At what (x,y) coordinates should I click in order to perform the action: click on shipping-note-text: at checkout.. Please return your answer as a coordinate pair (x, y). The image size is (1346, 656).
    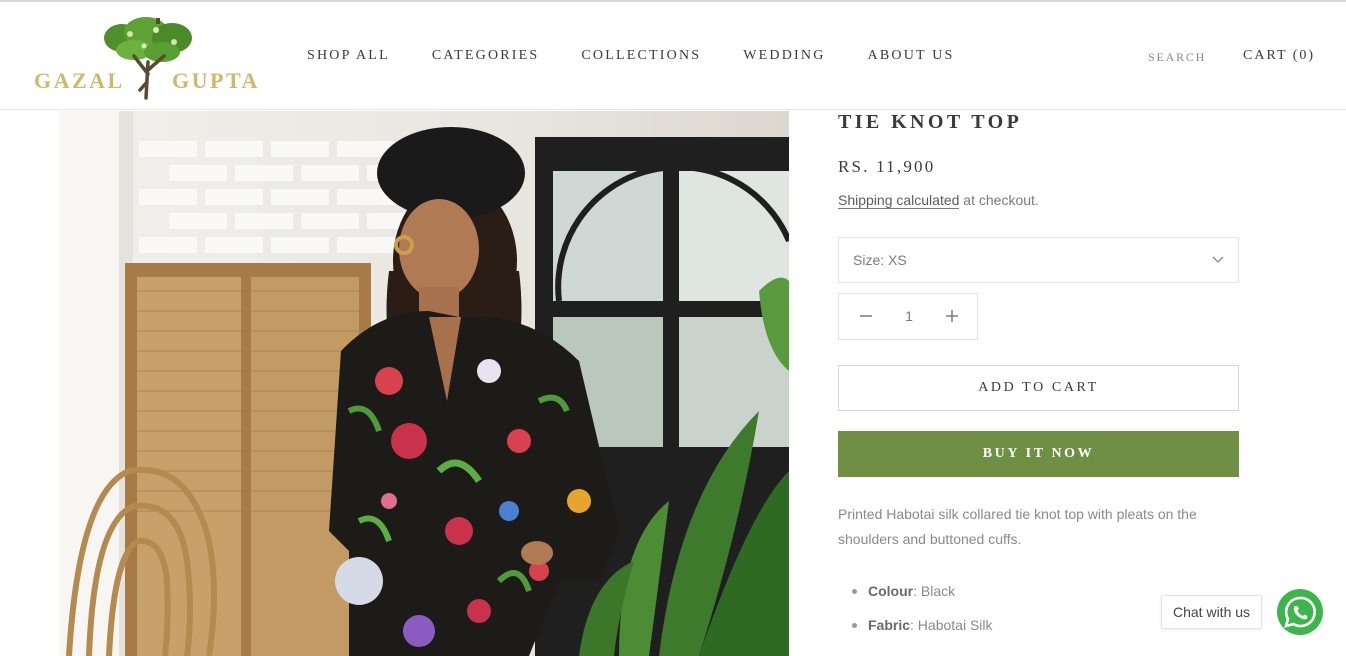
    Looking at the image, I should click on (999, 200).